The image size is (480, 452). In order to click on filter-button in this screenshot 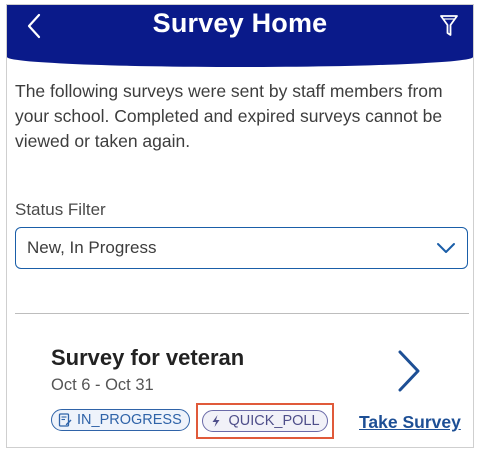, I will do `click(449, 26)`.